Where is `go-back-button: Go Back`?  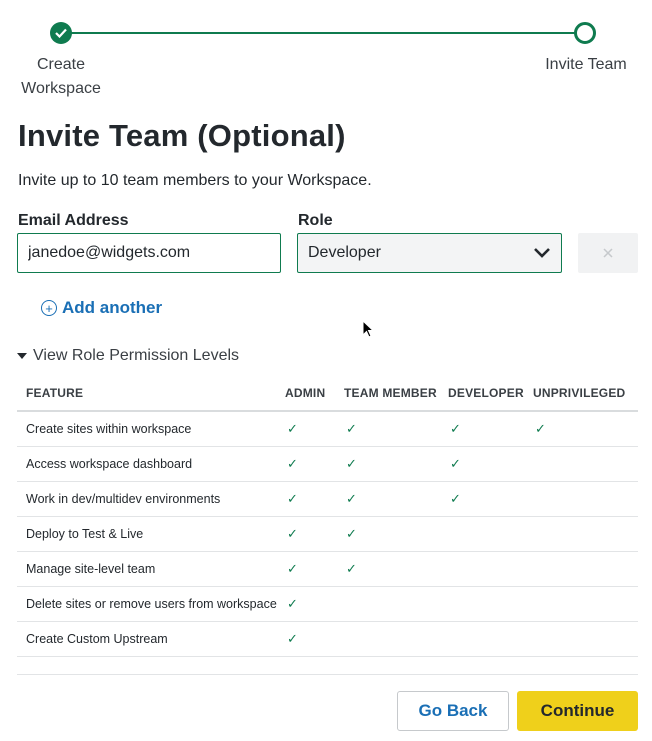 go-back-button: Go Back is located at coordinates (453, 711).